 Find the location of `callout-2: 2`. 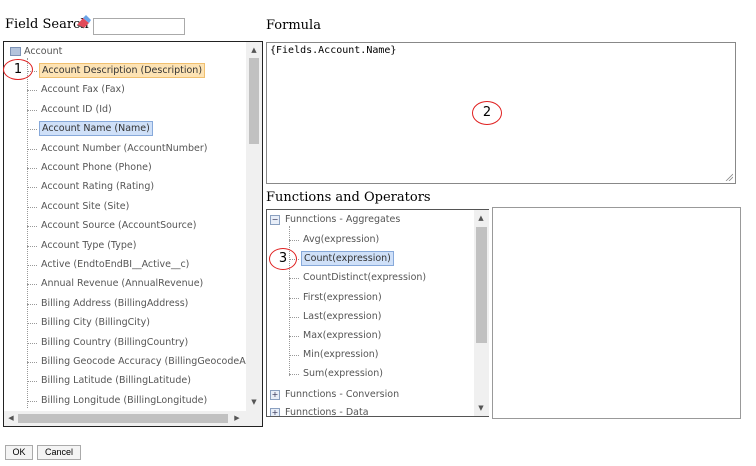

callout-2: 2 is located at coordinates (487, 113).